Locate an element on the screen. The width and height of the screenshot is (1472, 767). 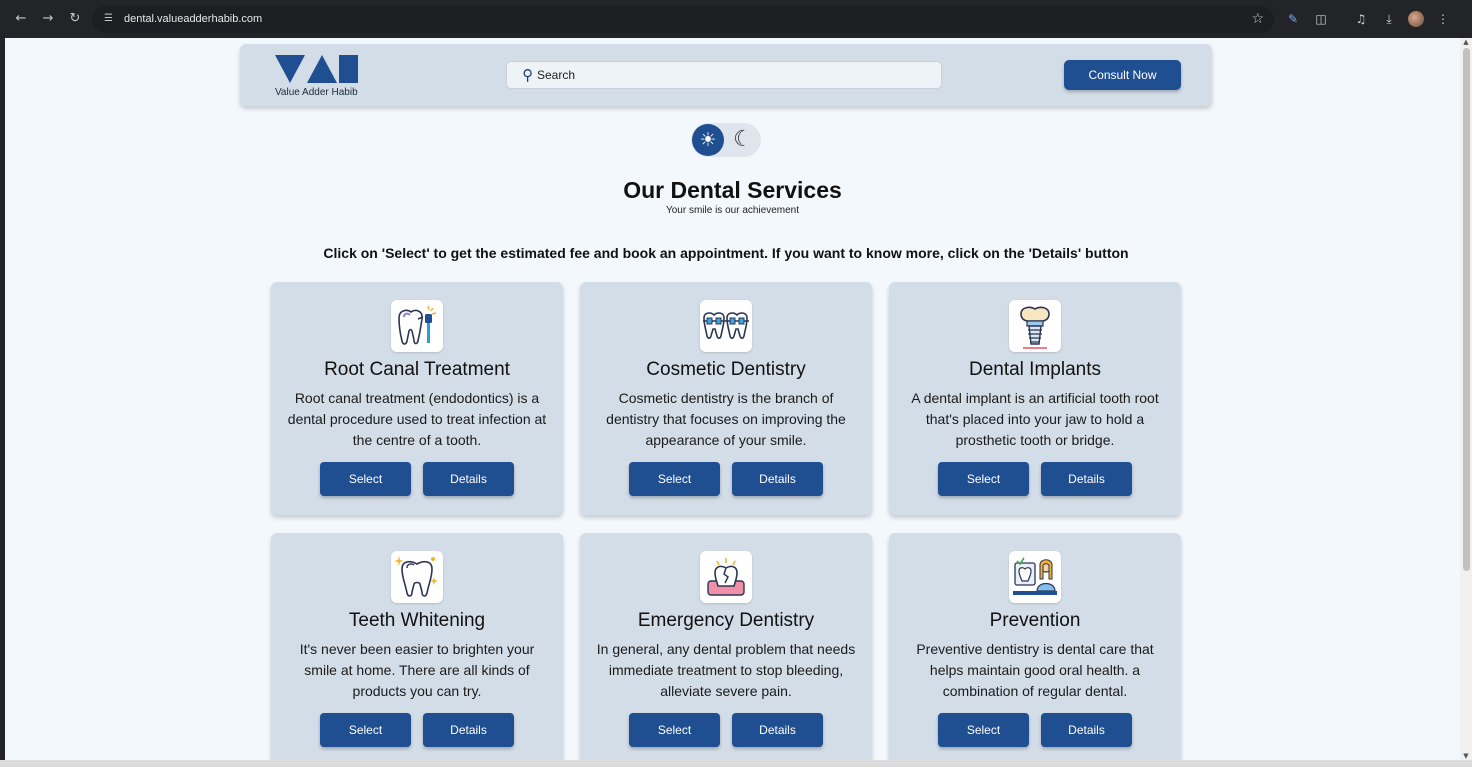
implant-icon is located at coordinates (1035, 326).